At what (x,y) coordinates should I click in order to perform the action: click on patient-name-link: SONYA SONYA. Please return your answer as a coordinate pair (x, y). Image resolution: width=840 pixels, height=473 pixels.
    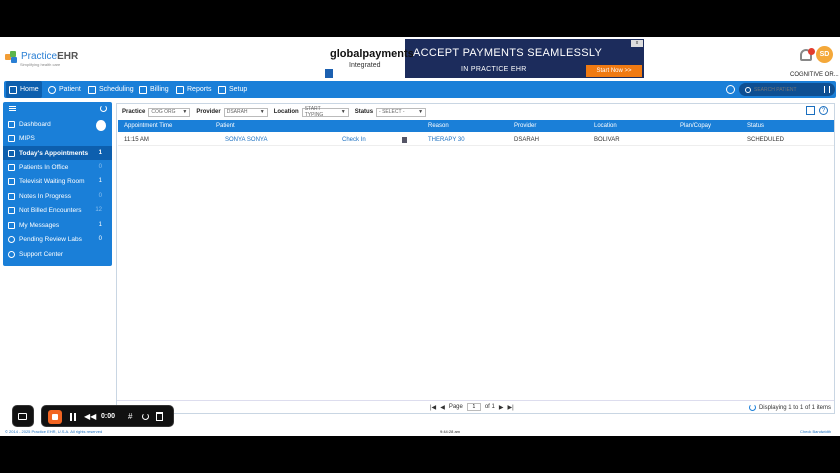
    Looking at the image, I should click on (246, 140).